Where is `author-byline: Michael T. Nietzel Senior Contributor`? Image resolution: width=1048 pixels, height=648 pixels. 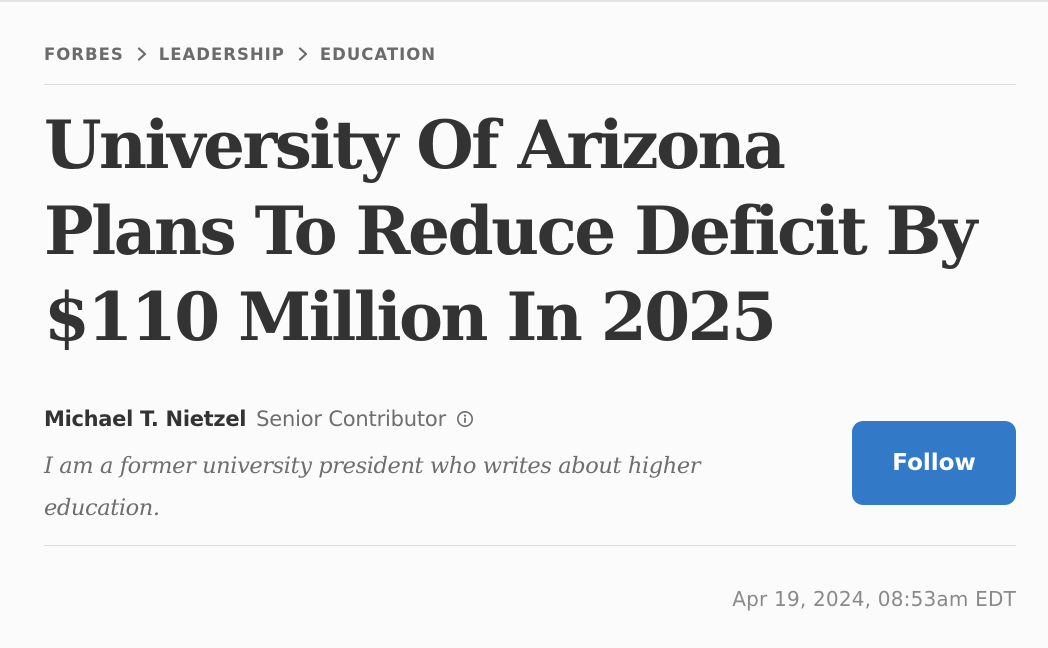
author-byline: Michael T. Nietzel Senior Contributor is located at coordinates (259, 419).